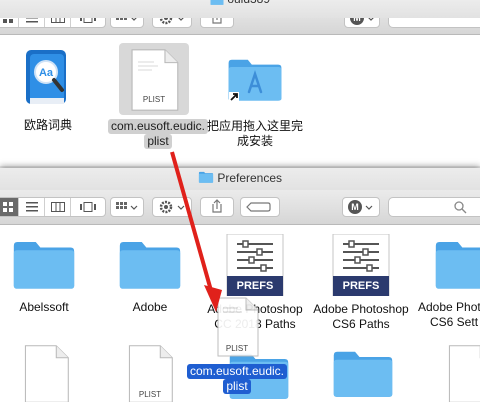  Describe the element at coordinates (196, 231) in the screenshot. I see `drag-arrow-annotation` at that location.